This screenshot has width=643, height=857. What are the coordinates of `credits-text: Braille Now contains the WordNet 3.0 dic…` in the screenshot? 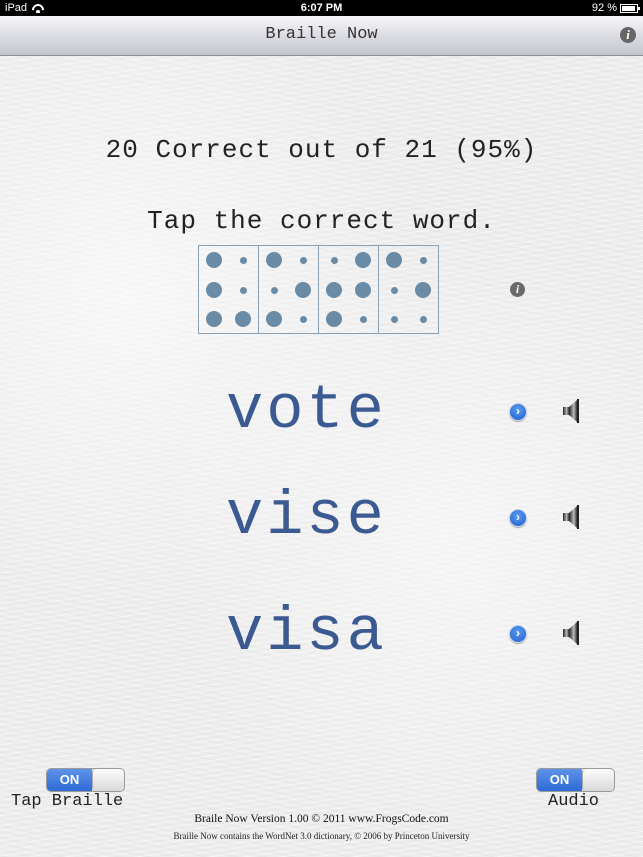 It's located at (321, 836).